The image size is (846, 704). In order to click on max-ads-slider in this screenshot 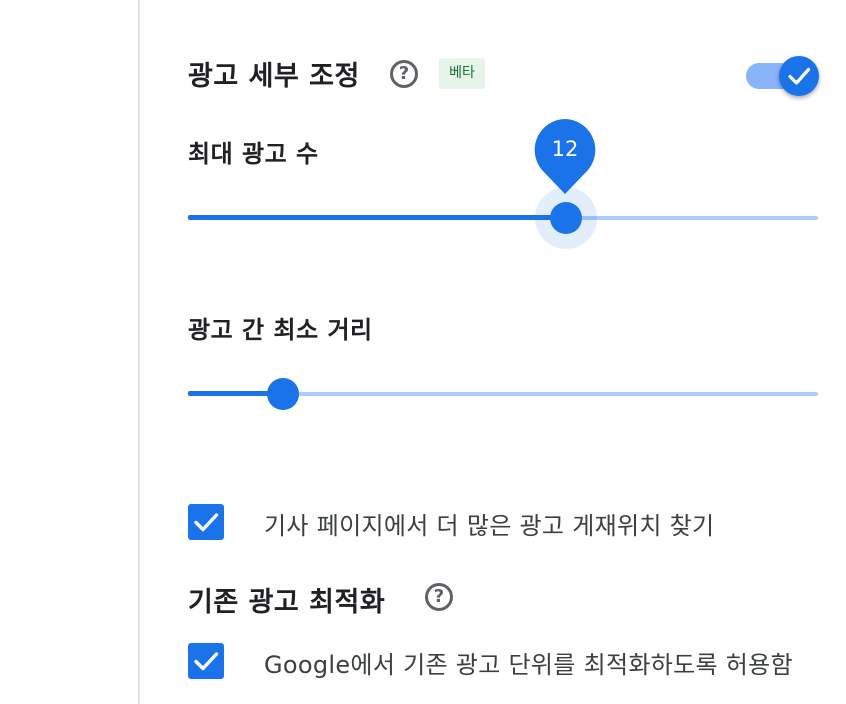, I will do `click(503, 218)`.